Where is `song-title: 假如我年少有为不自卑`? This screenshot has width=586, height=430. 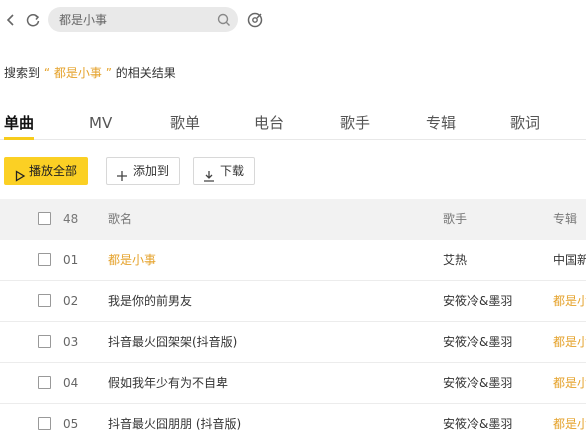
song-title: 假如我年少有为不自卑 is located at coordinates (168, 383).